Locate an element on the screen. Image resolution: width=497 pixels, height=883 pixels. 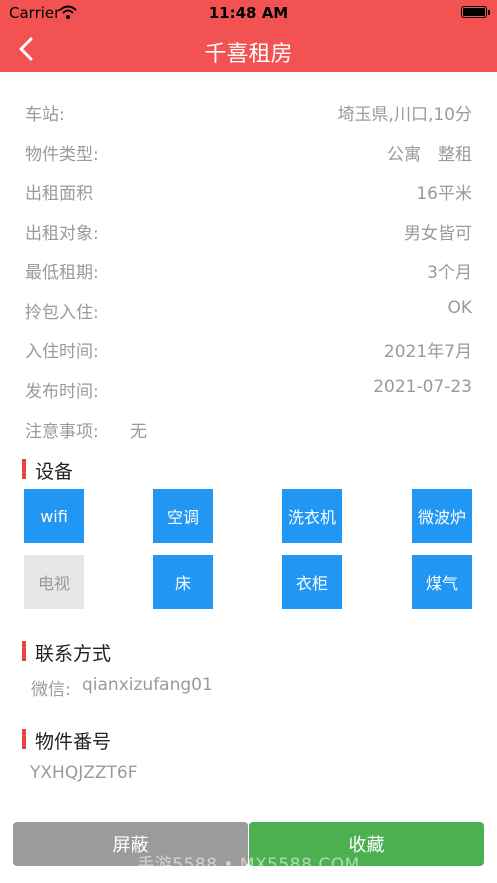
detail-label: 出租面积 is located at coordinates (59, 194).